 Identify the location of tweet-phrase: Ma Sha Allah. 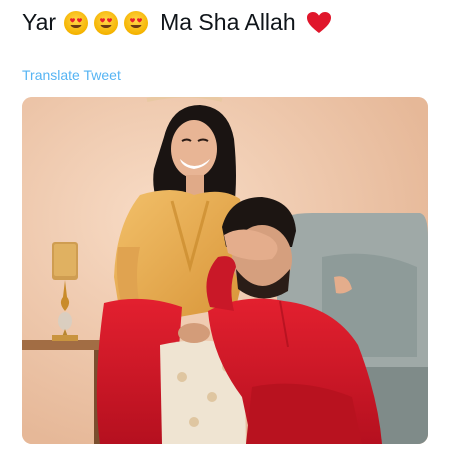
(228, 22).